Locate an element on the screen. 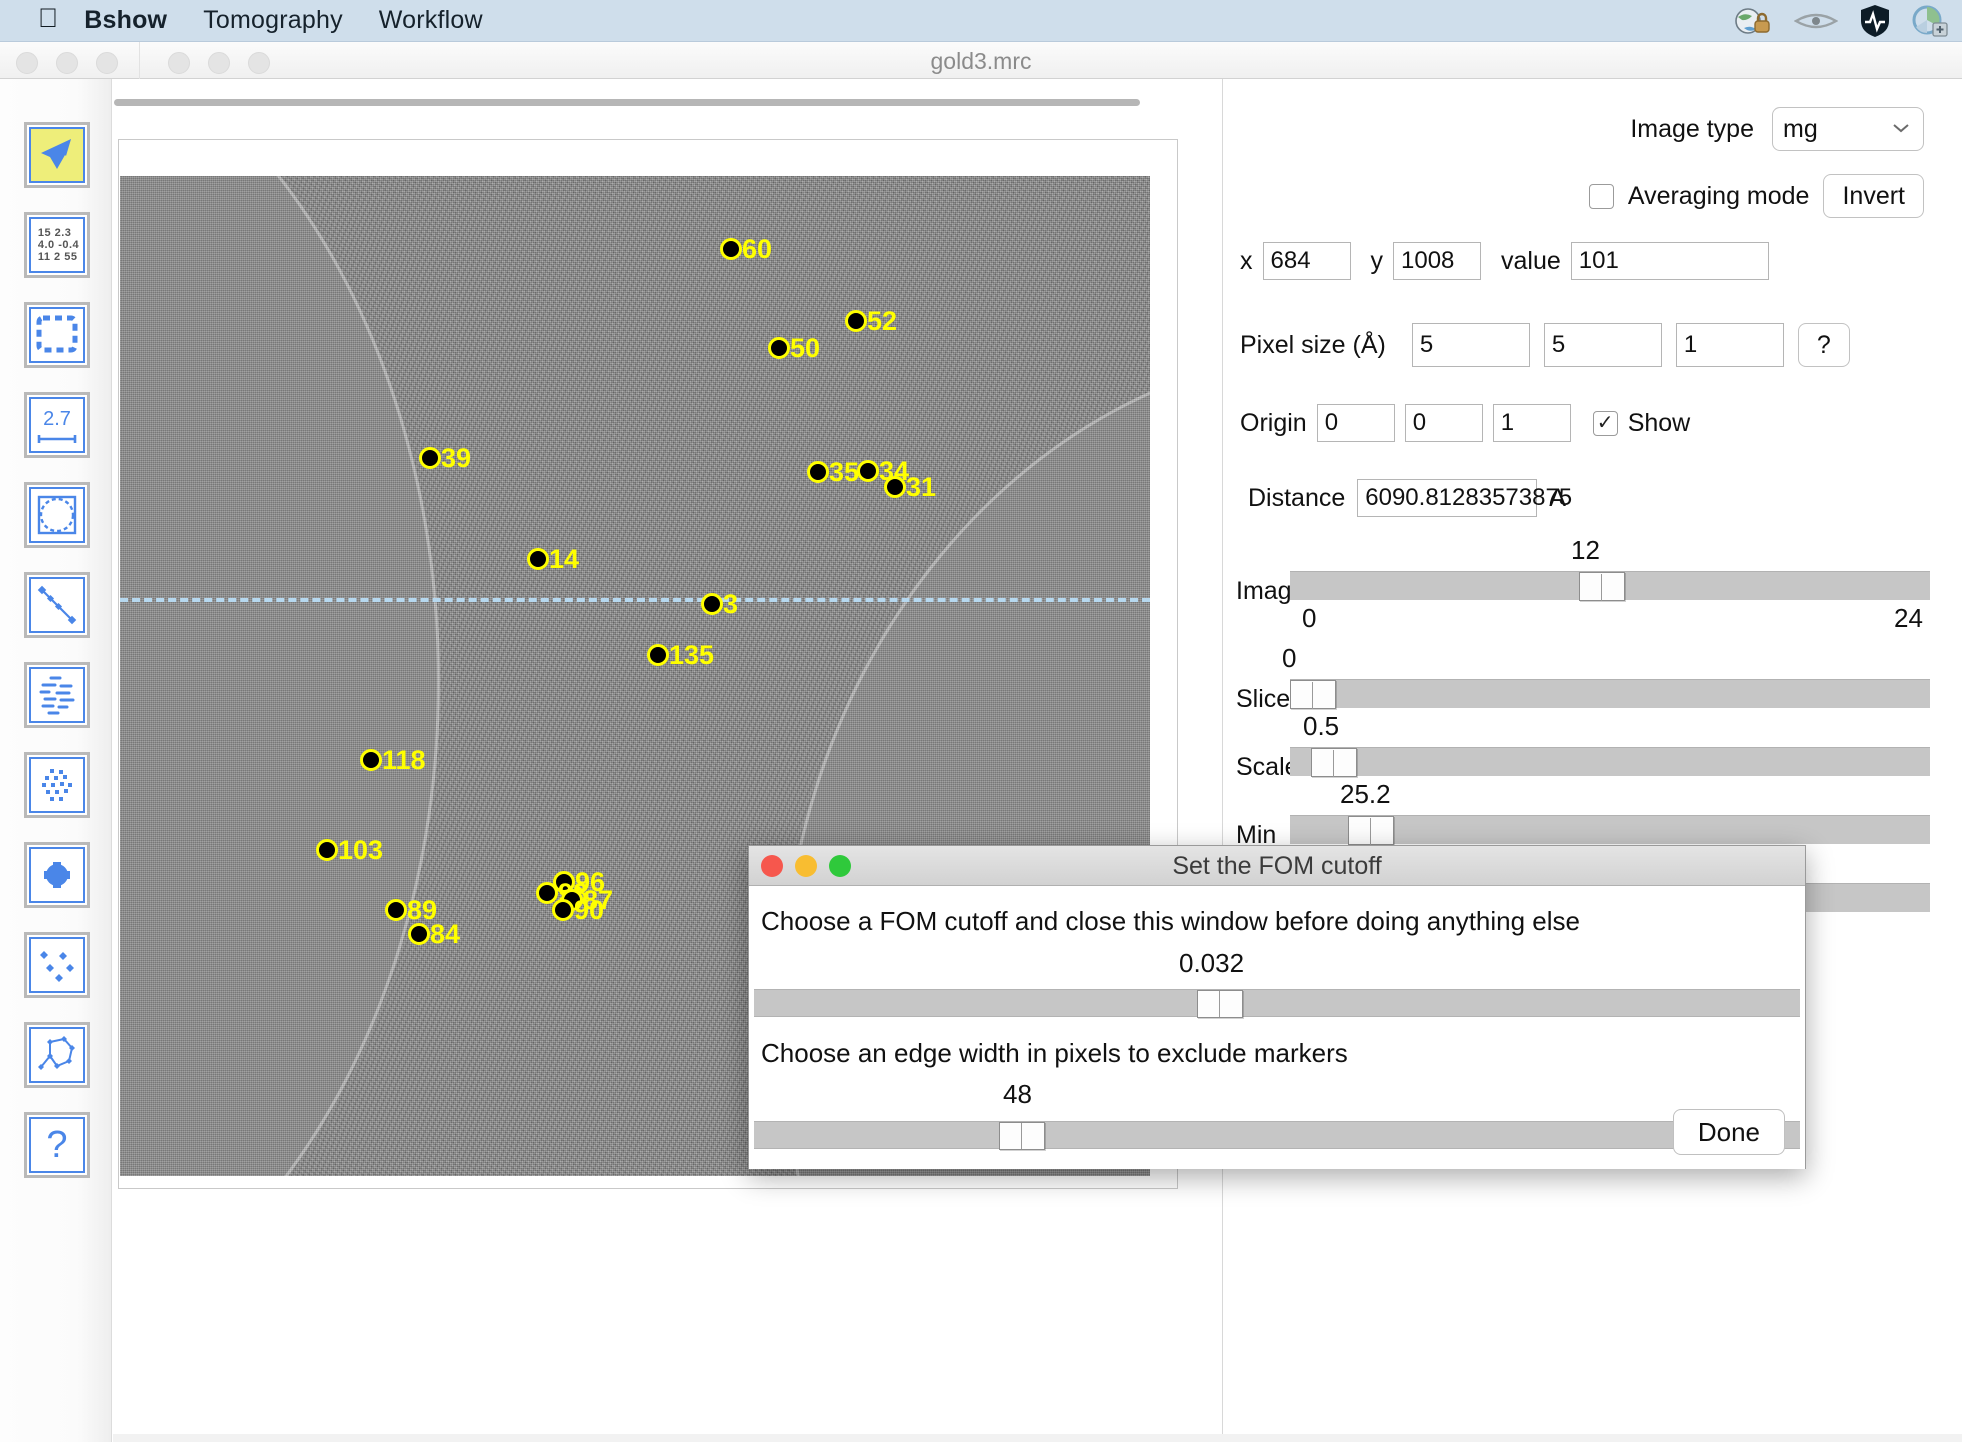 The width and height of the screenshot is (1962, 1442). filled-blob-icon is located at coordinates (57, 875).